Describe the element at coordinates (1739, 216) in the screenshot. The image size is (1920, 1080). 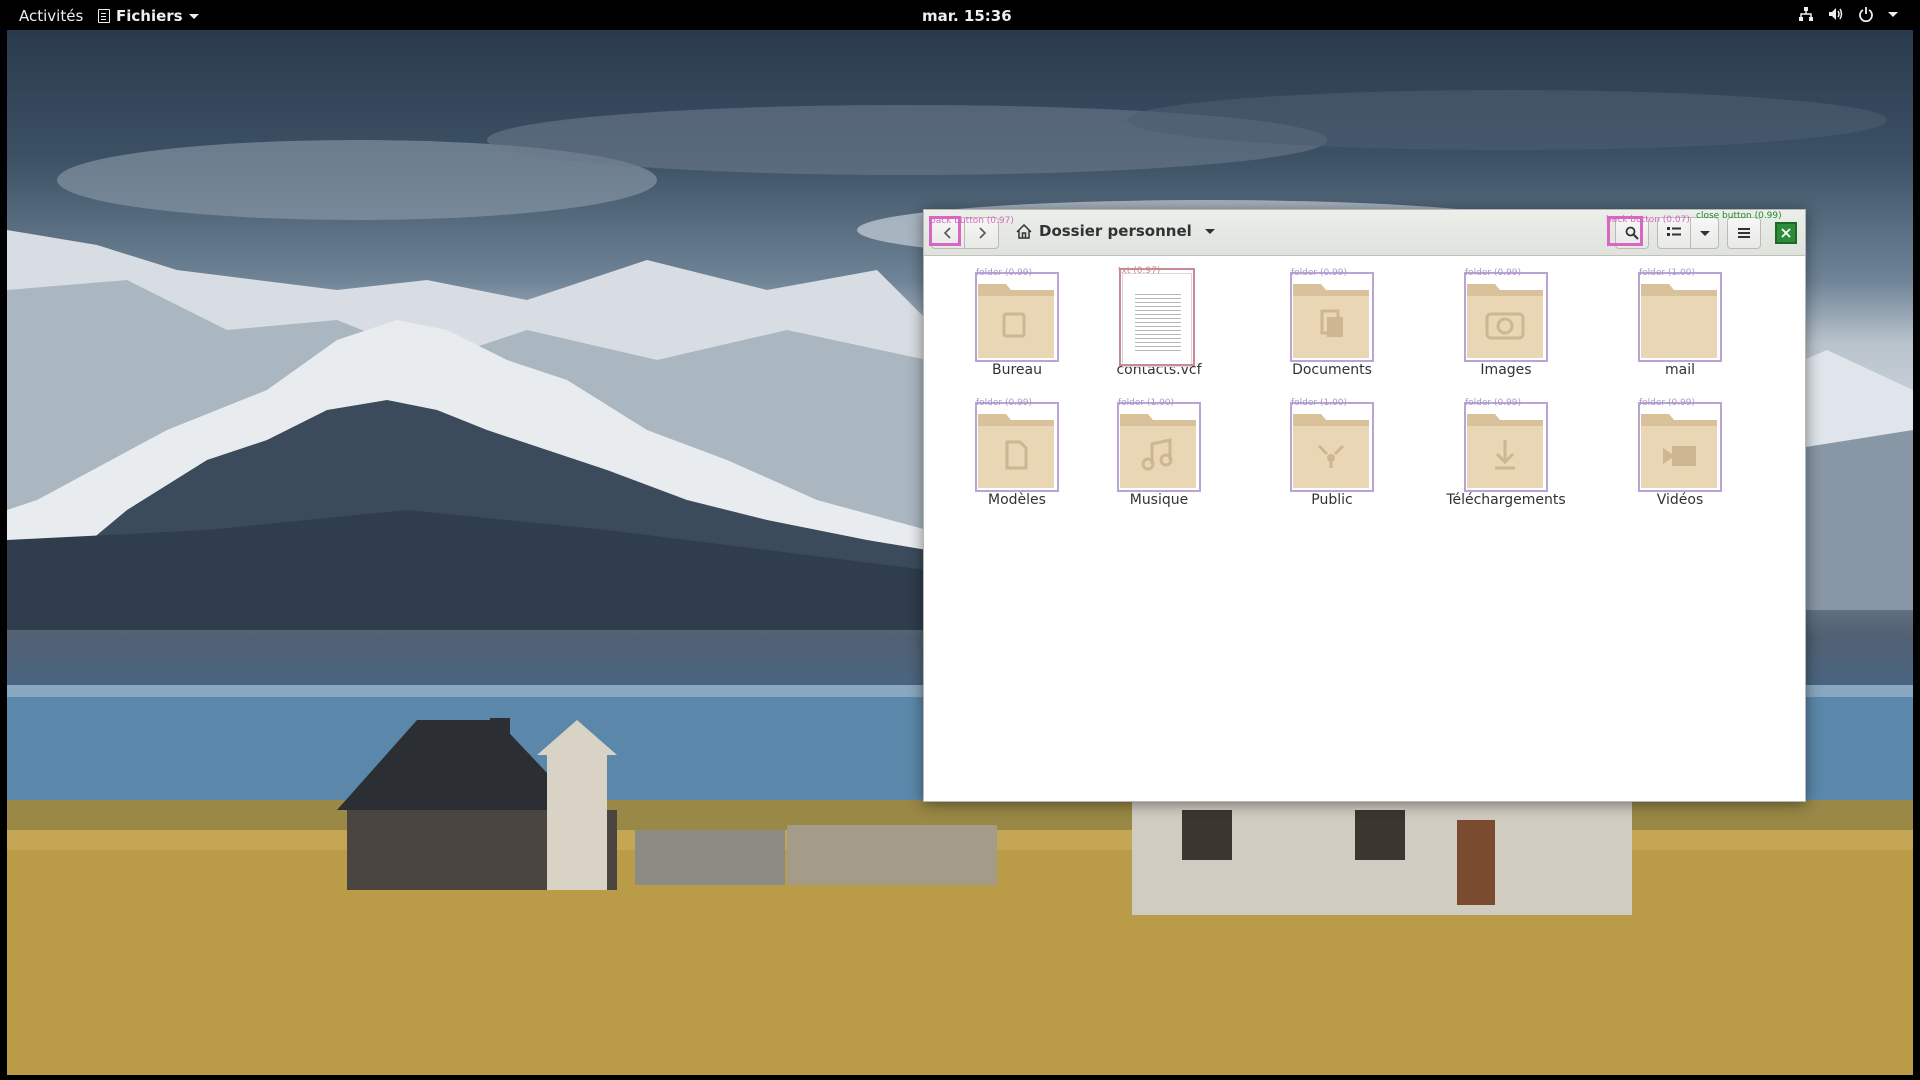
I see `close-button-annotation-label: close button (0.99)` at that location.